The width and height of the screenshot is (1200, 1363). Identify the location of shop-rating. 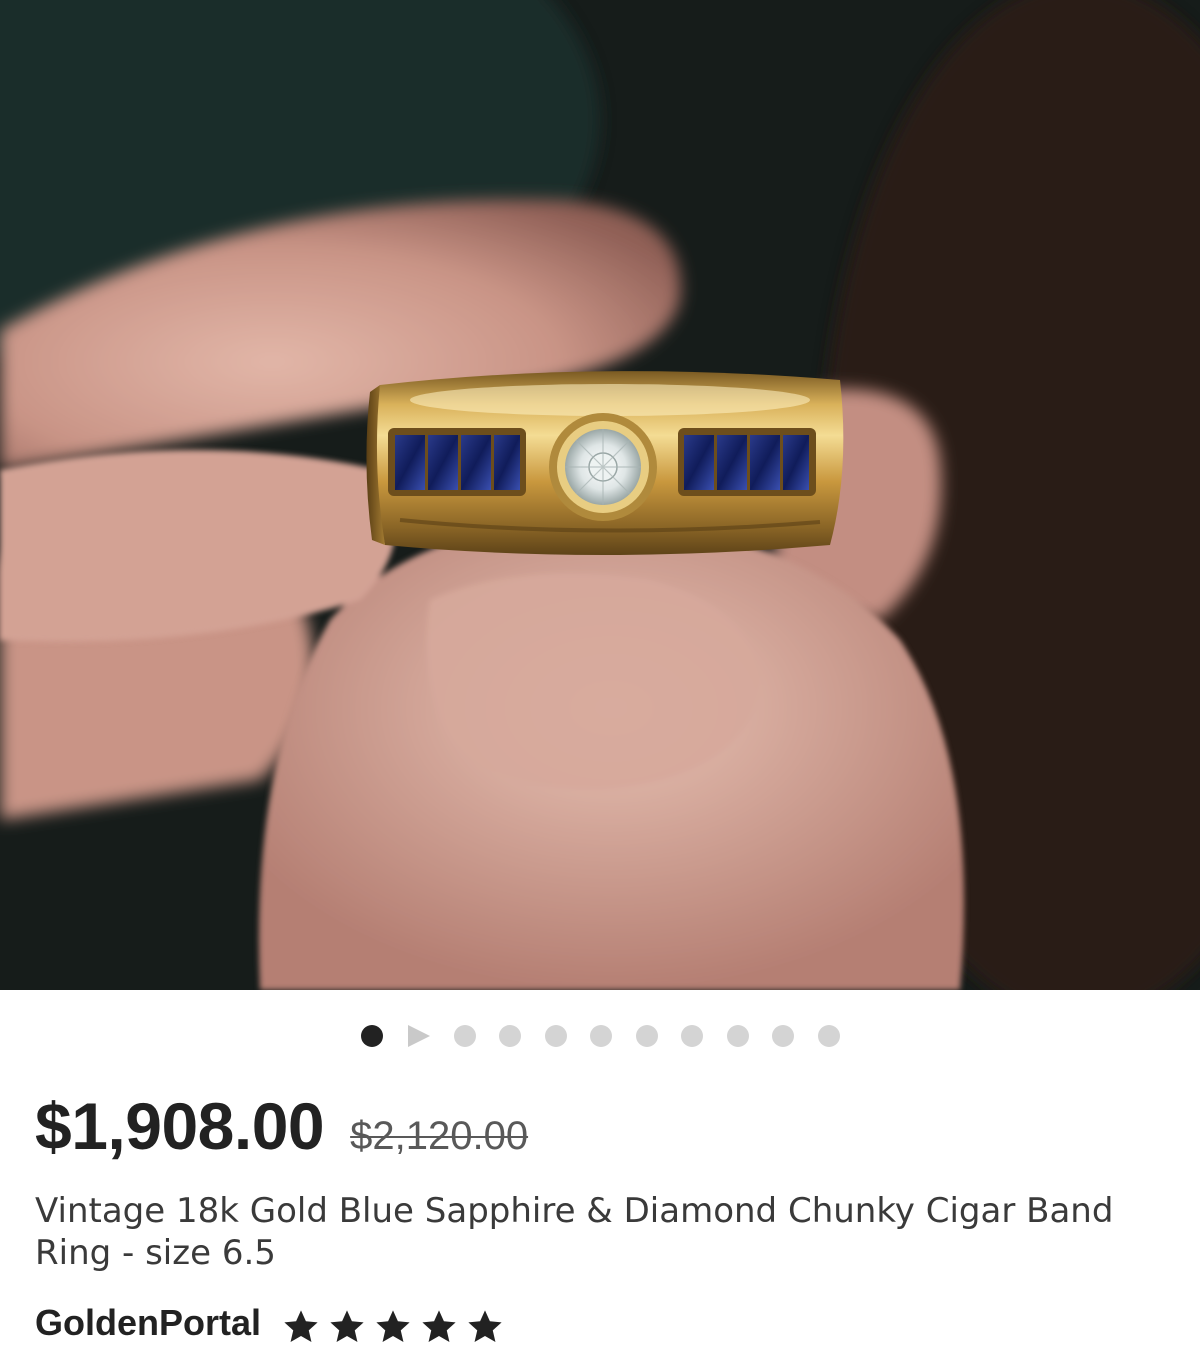
(393, 1327).